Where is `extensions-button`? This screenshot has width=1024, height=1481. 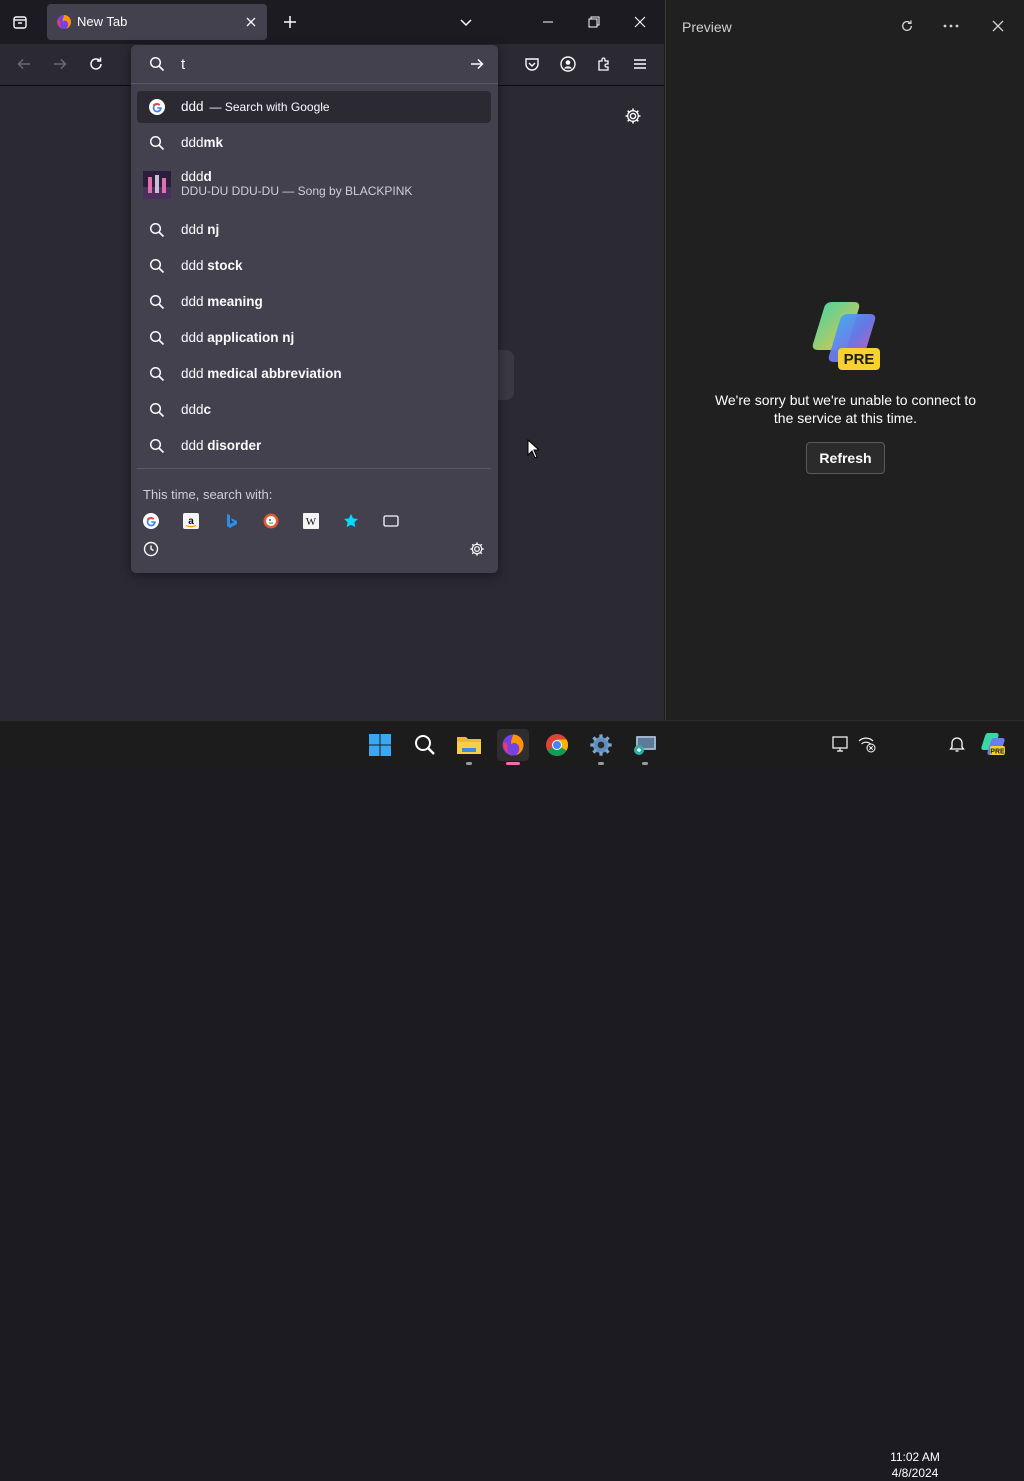
extensions-button is located at coordinates (604, 64).